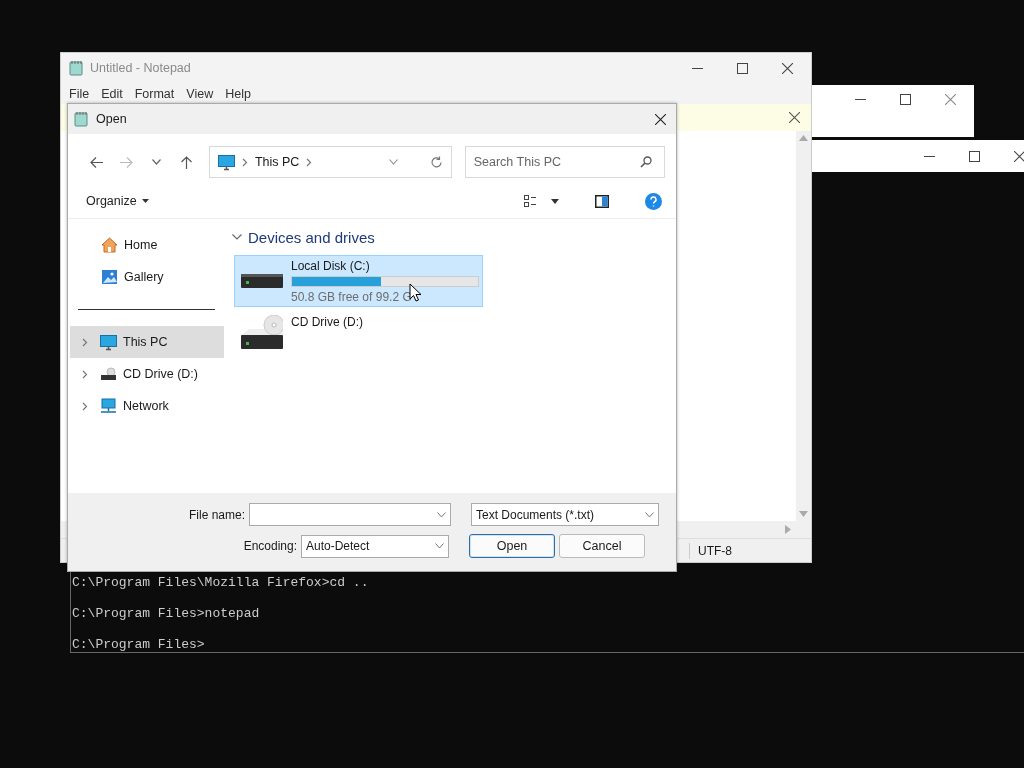  Describe the element at coordinates (117, 201) in the screenshot. I see `organize-button: Organize` at that location.